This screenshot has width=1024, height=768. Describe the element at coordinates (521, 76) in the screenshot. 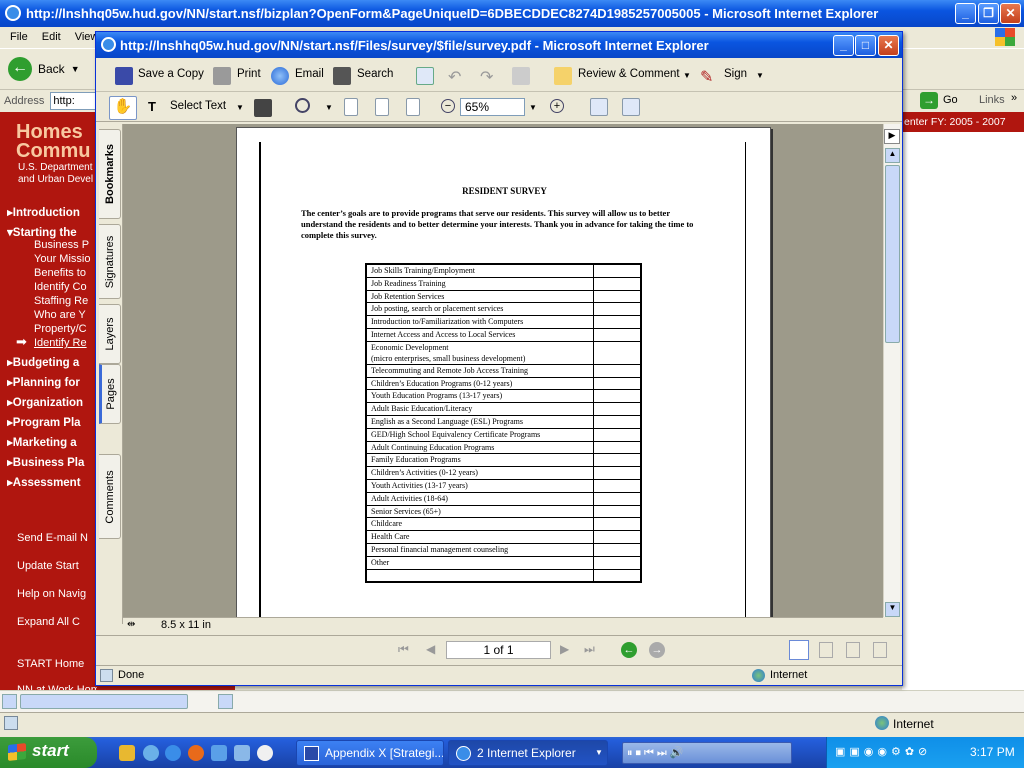

I see `copy-icon` at that location.